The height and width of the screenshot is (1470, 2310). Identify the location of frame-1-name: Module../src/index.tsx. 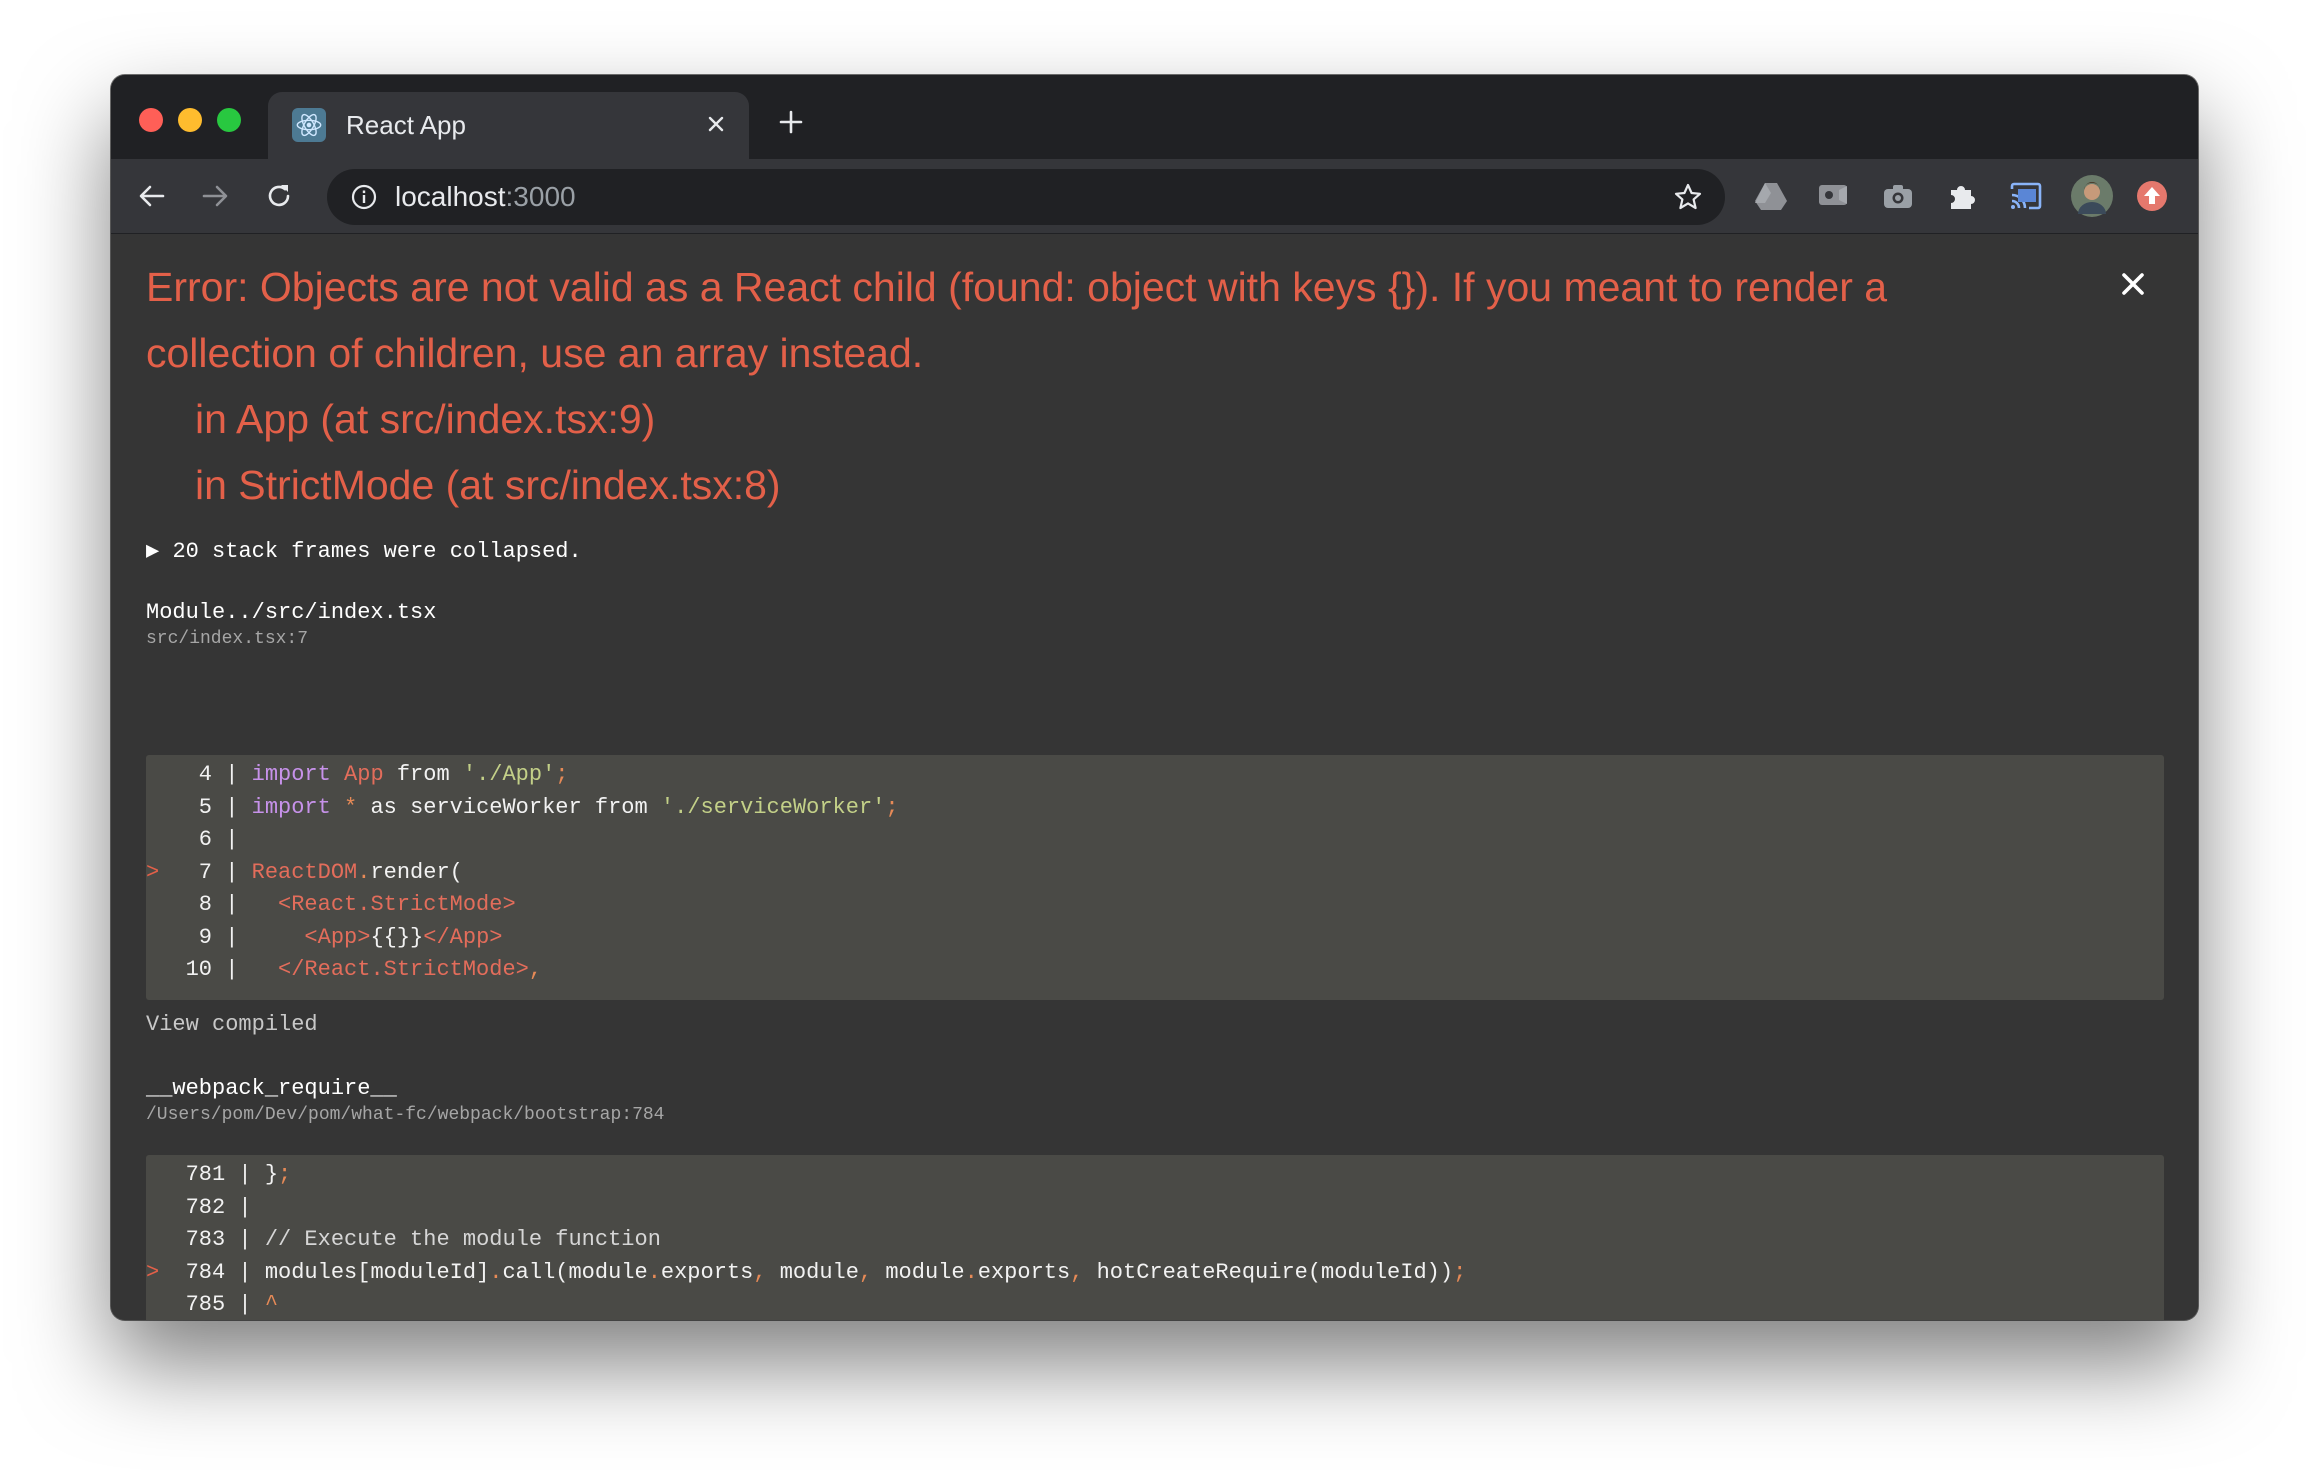
(291, 612).